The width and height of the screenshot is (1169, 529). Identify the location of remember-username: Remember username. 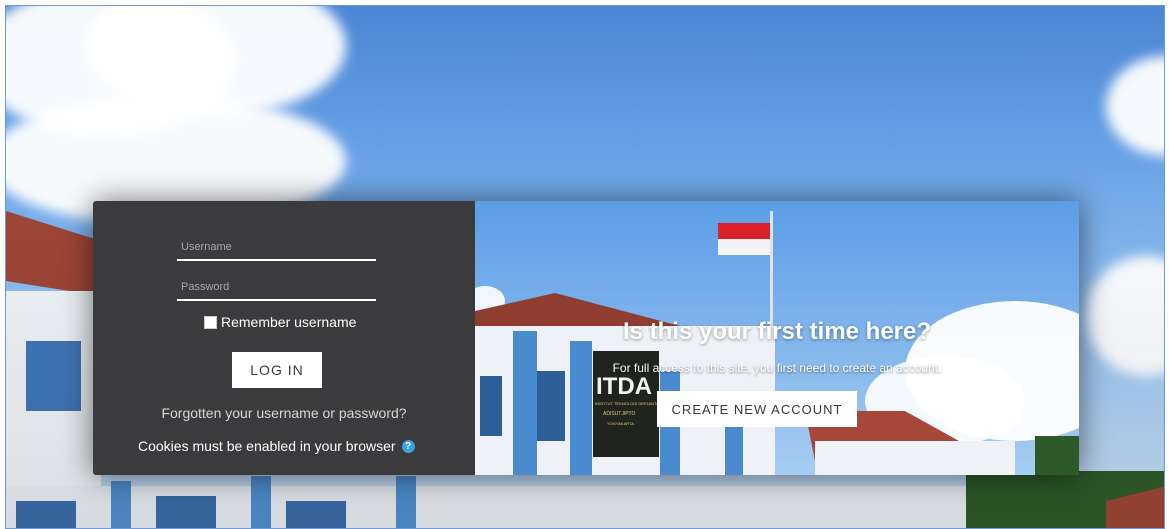
(280, 322).